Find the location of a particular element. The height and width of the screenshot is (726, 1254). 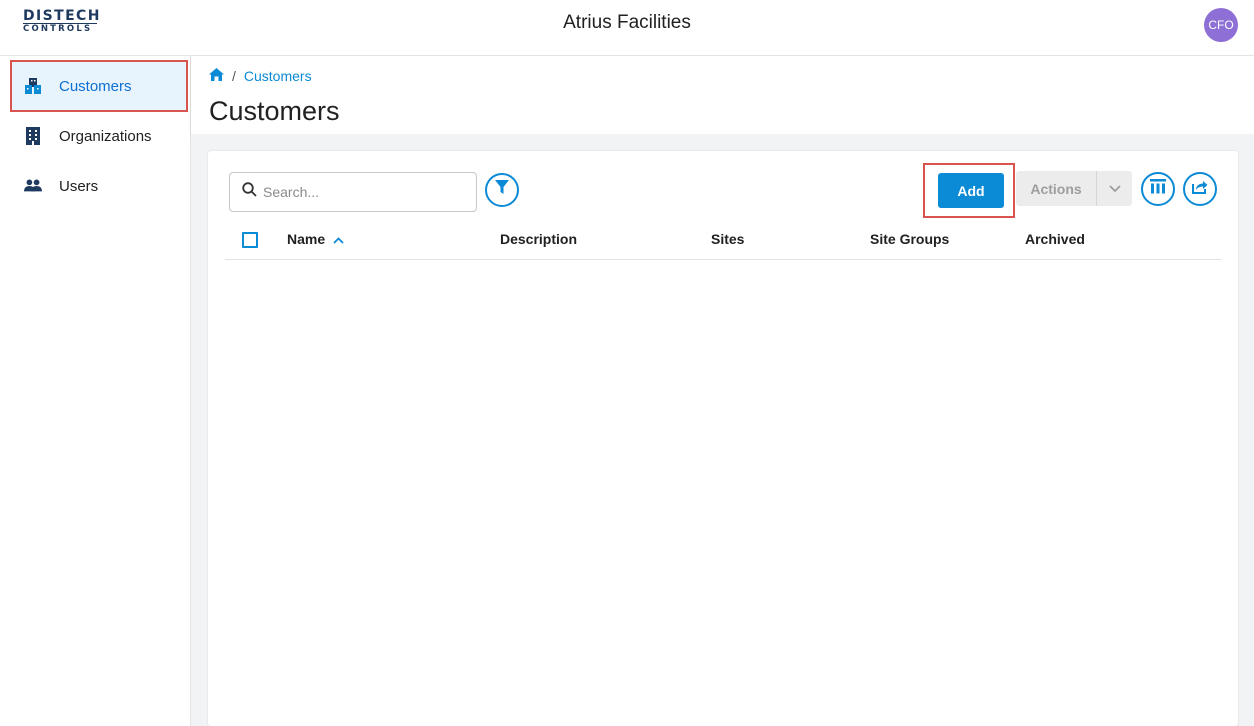

sidebar-item-organizations: Organizations is located at coordinates (99, 136).